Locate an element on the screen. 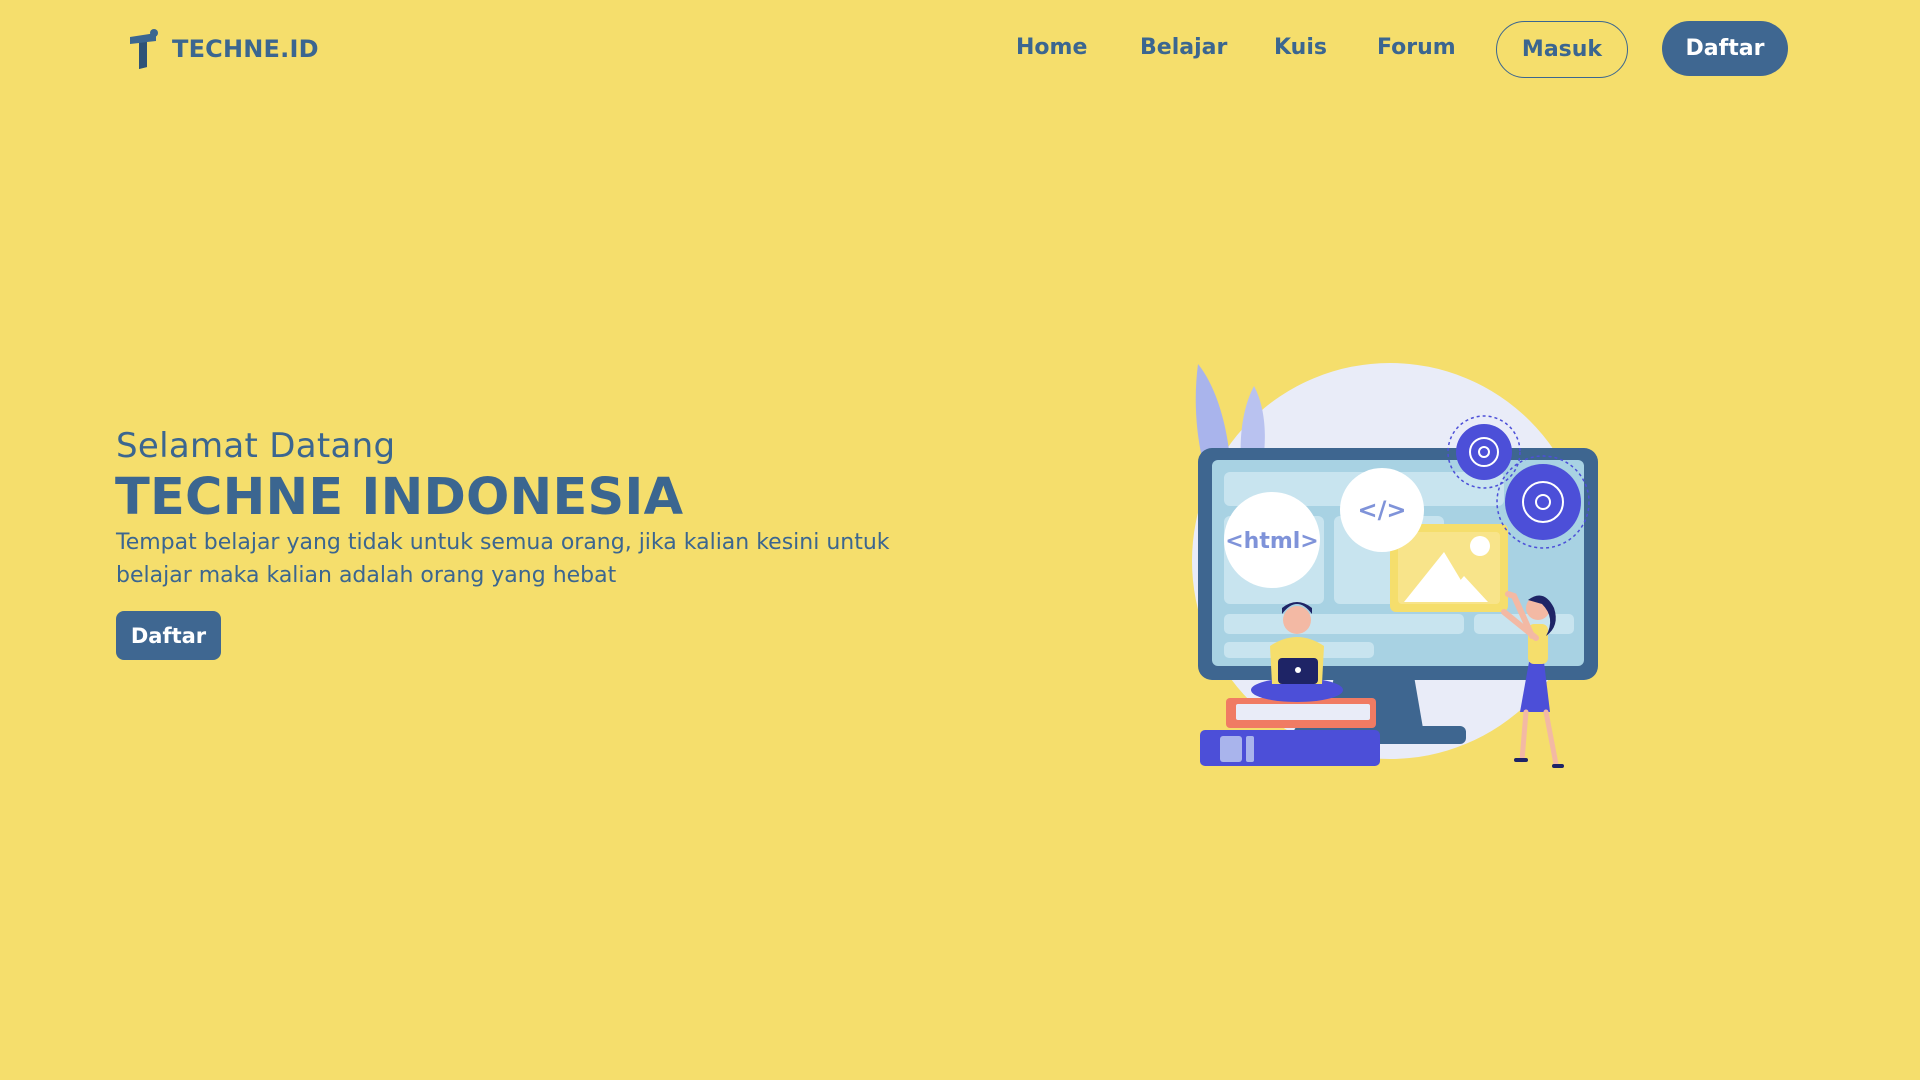  techne-logo-icon is located at coordinates (144, 49).